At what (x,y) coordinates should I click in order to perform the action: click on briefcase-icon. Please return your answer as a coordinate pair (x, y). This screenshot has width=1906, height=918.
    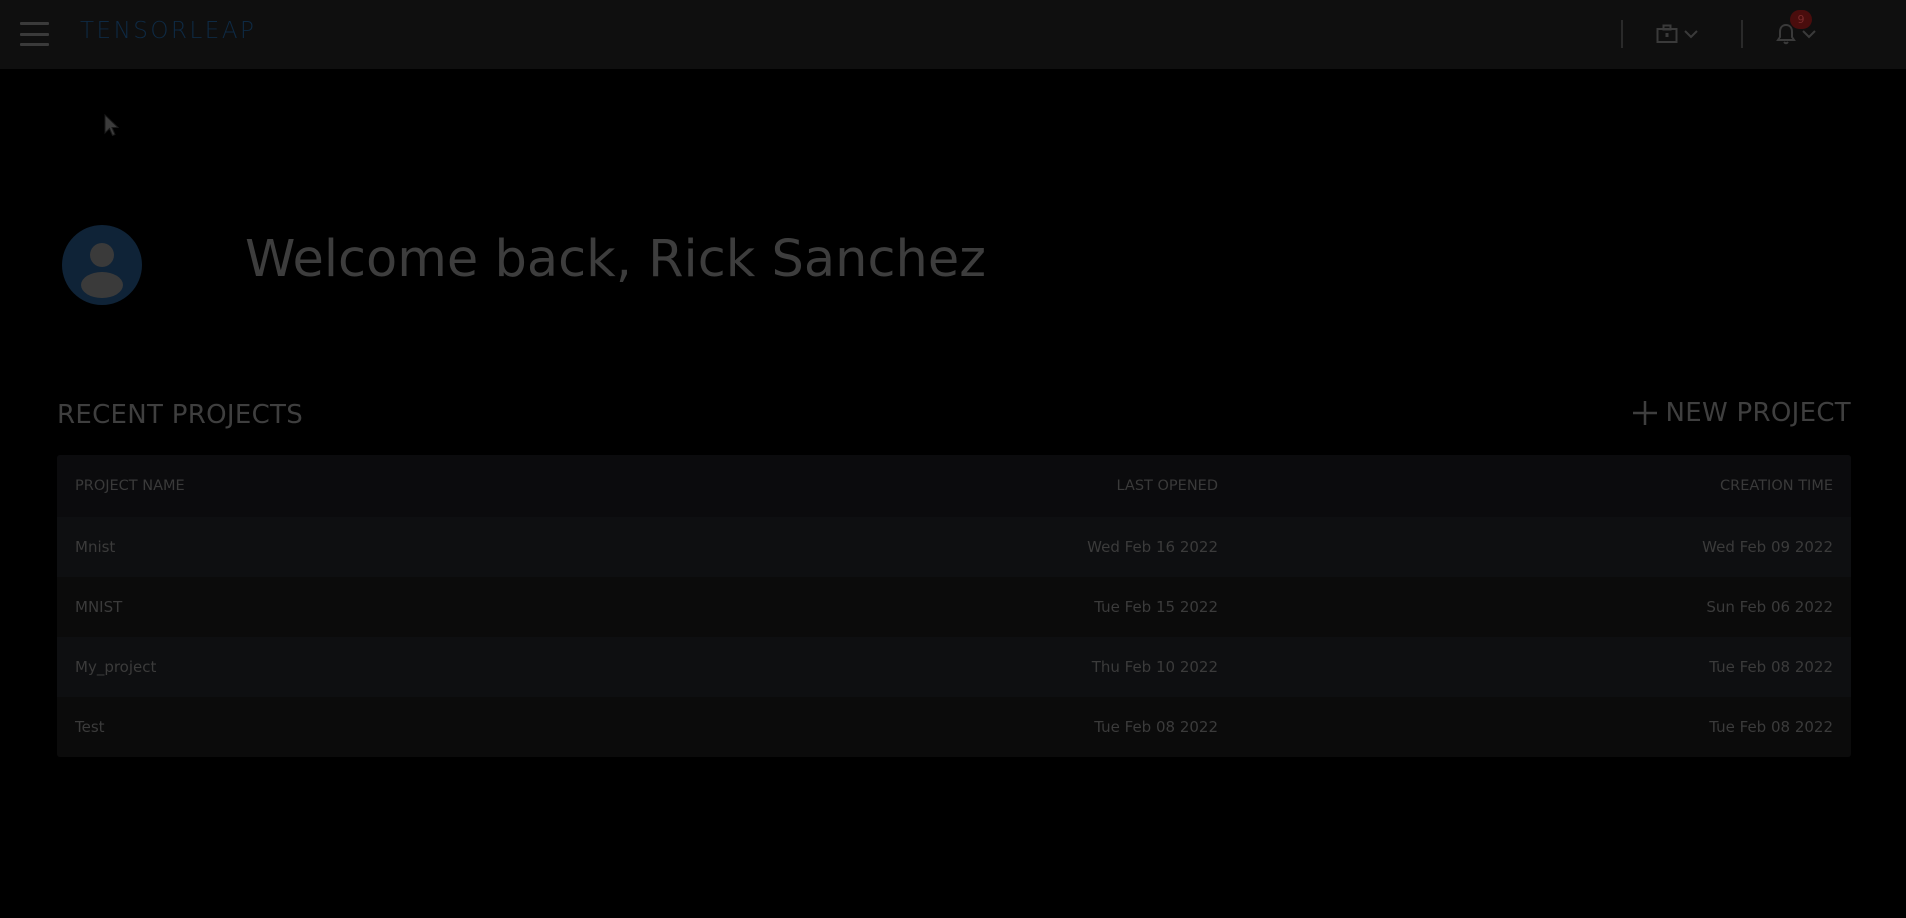
    Looking at the image, I should click on (1667, 33).